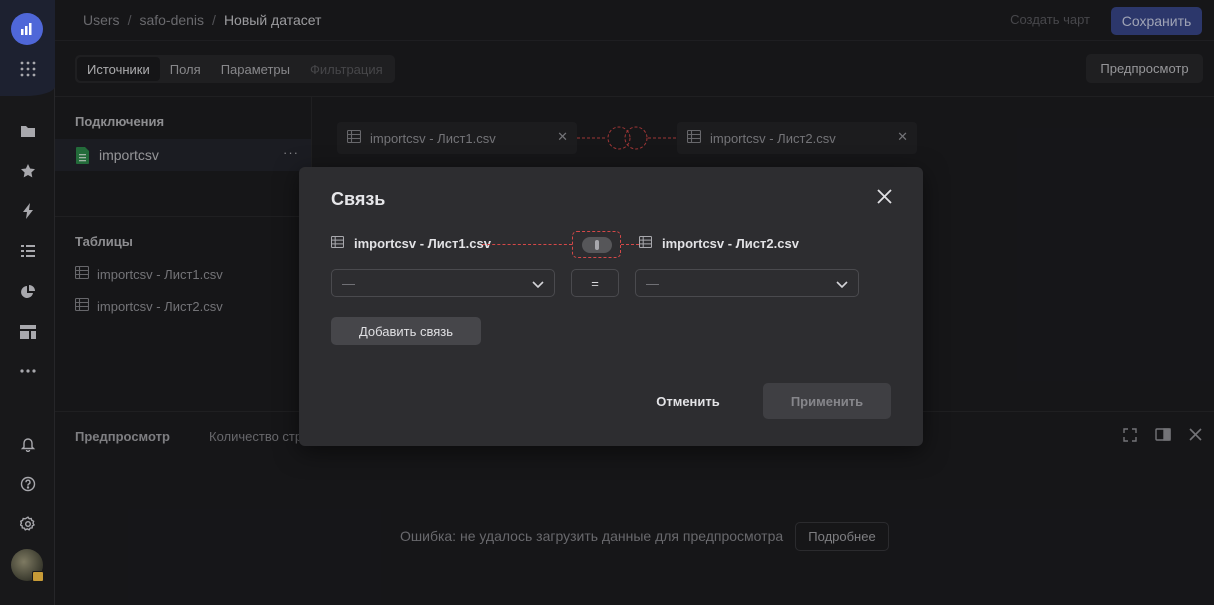  What do you see at coordinates (747, 283) in the screenshot?
I see `right-field-select: —` at bounding box center [747, 283].